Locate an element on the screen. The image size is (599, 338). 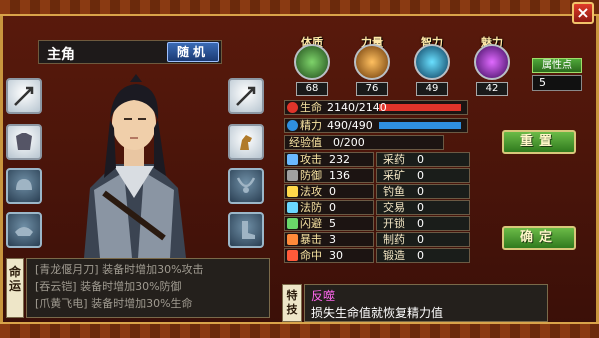
combat-stat-row: 法防 0 is located at coordinates (329, 207).